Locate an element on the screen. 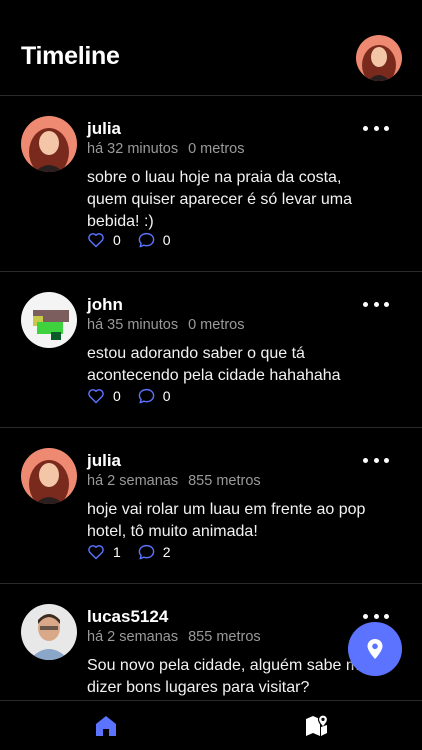 The image size is (422, 750). map-icon is located at coordinates (317, 725).